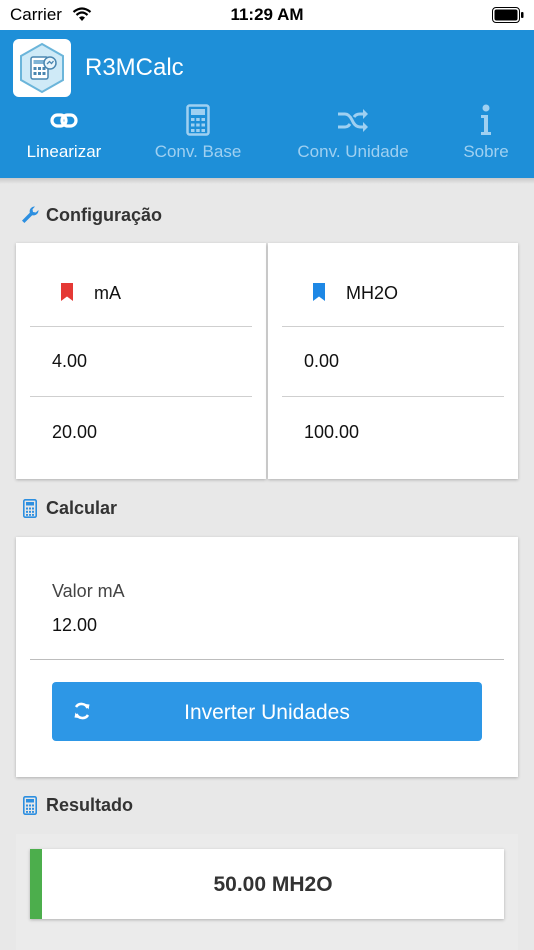 The height and width of the screenshot is (950, 534). I want to click on battery-icon, so click(508, 17).